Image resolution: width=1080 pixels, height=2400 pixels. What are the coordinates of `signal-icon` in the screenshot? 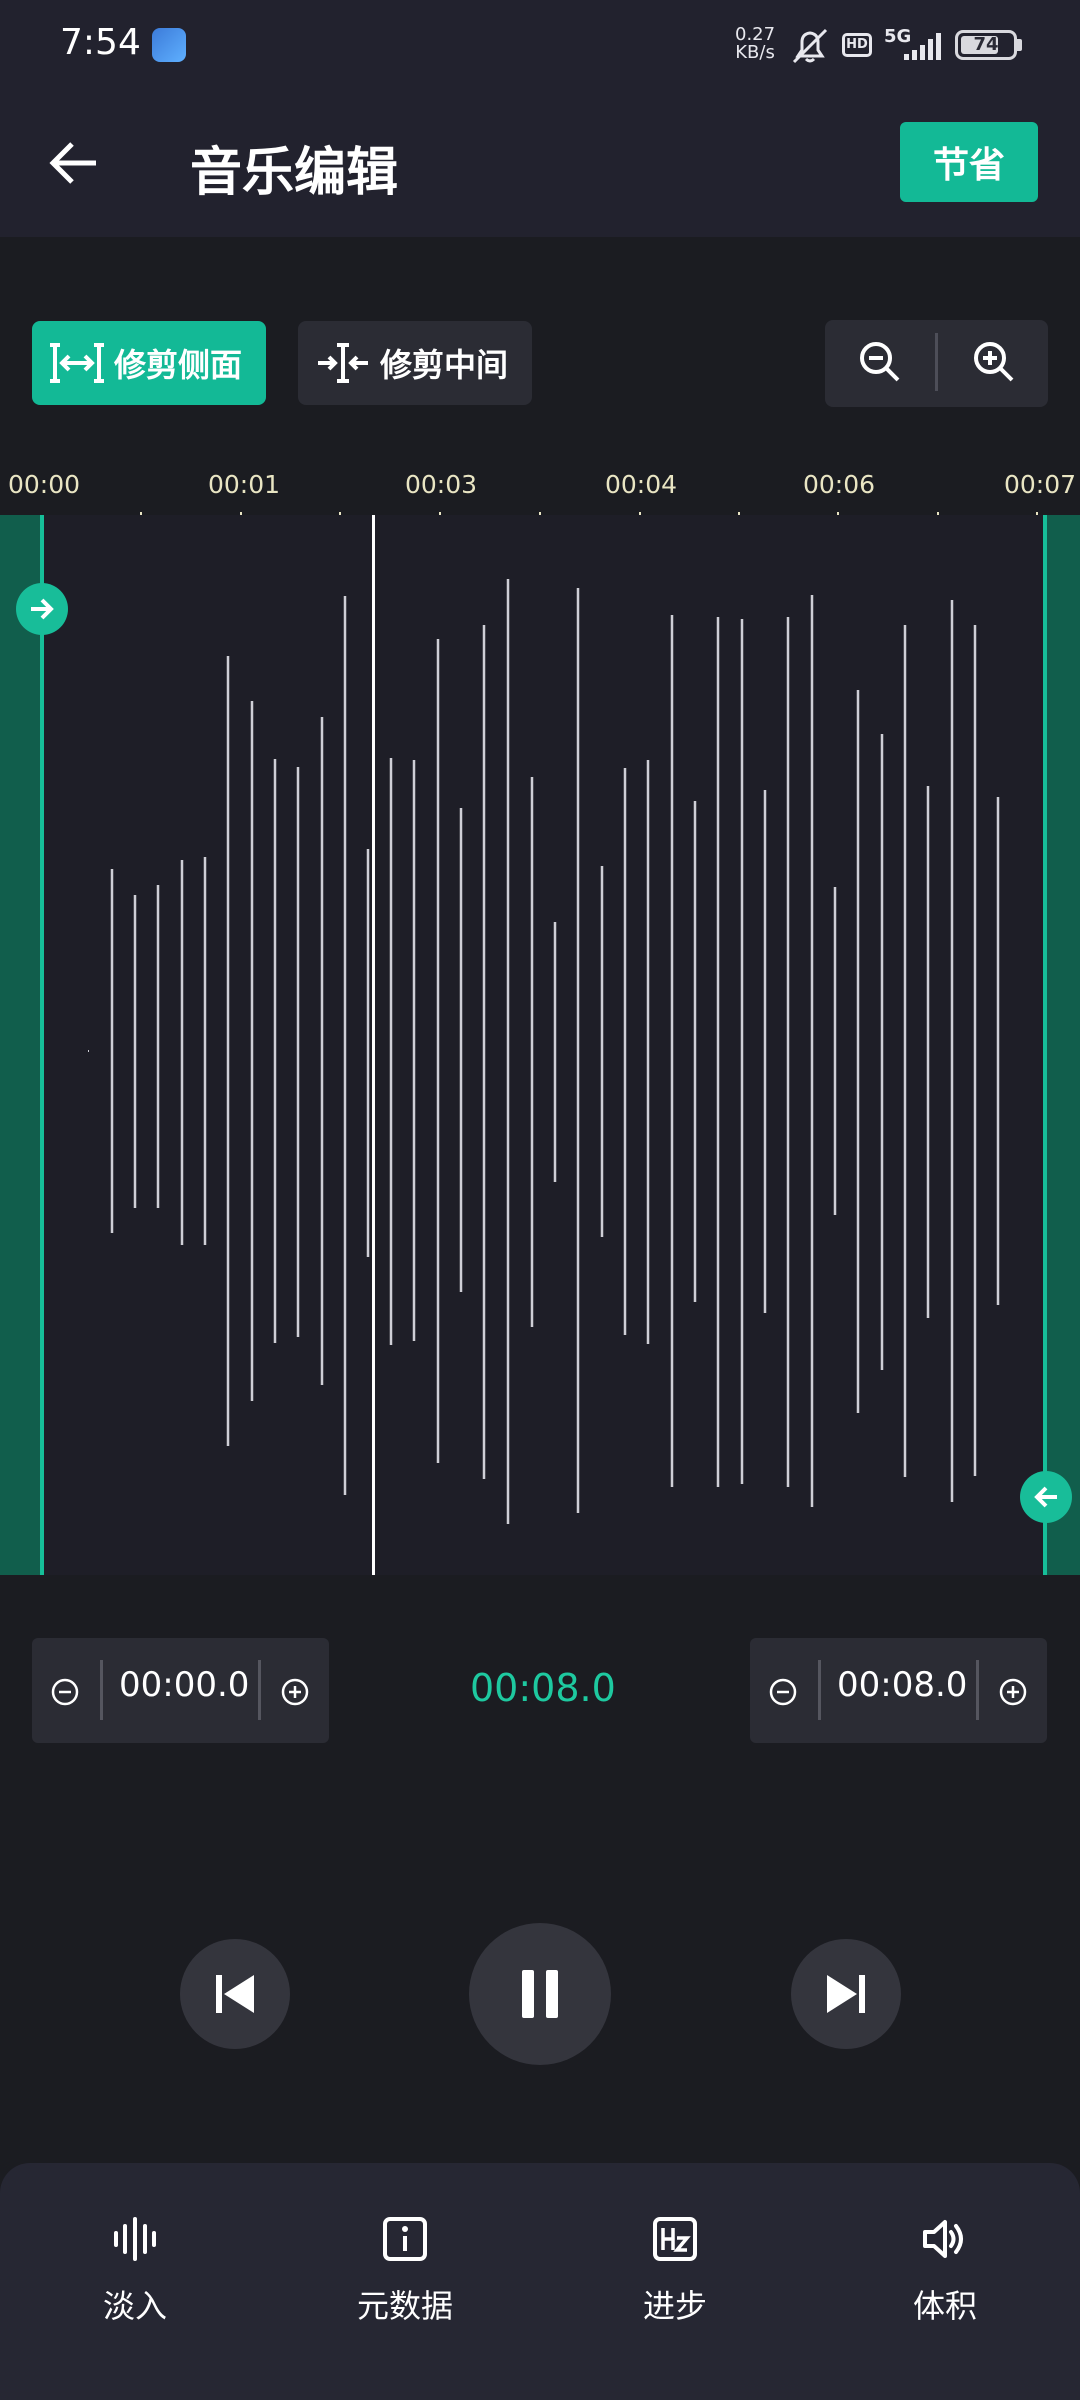 It's located at (922, 46).